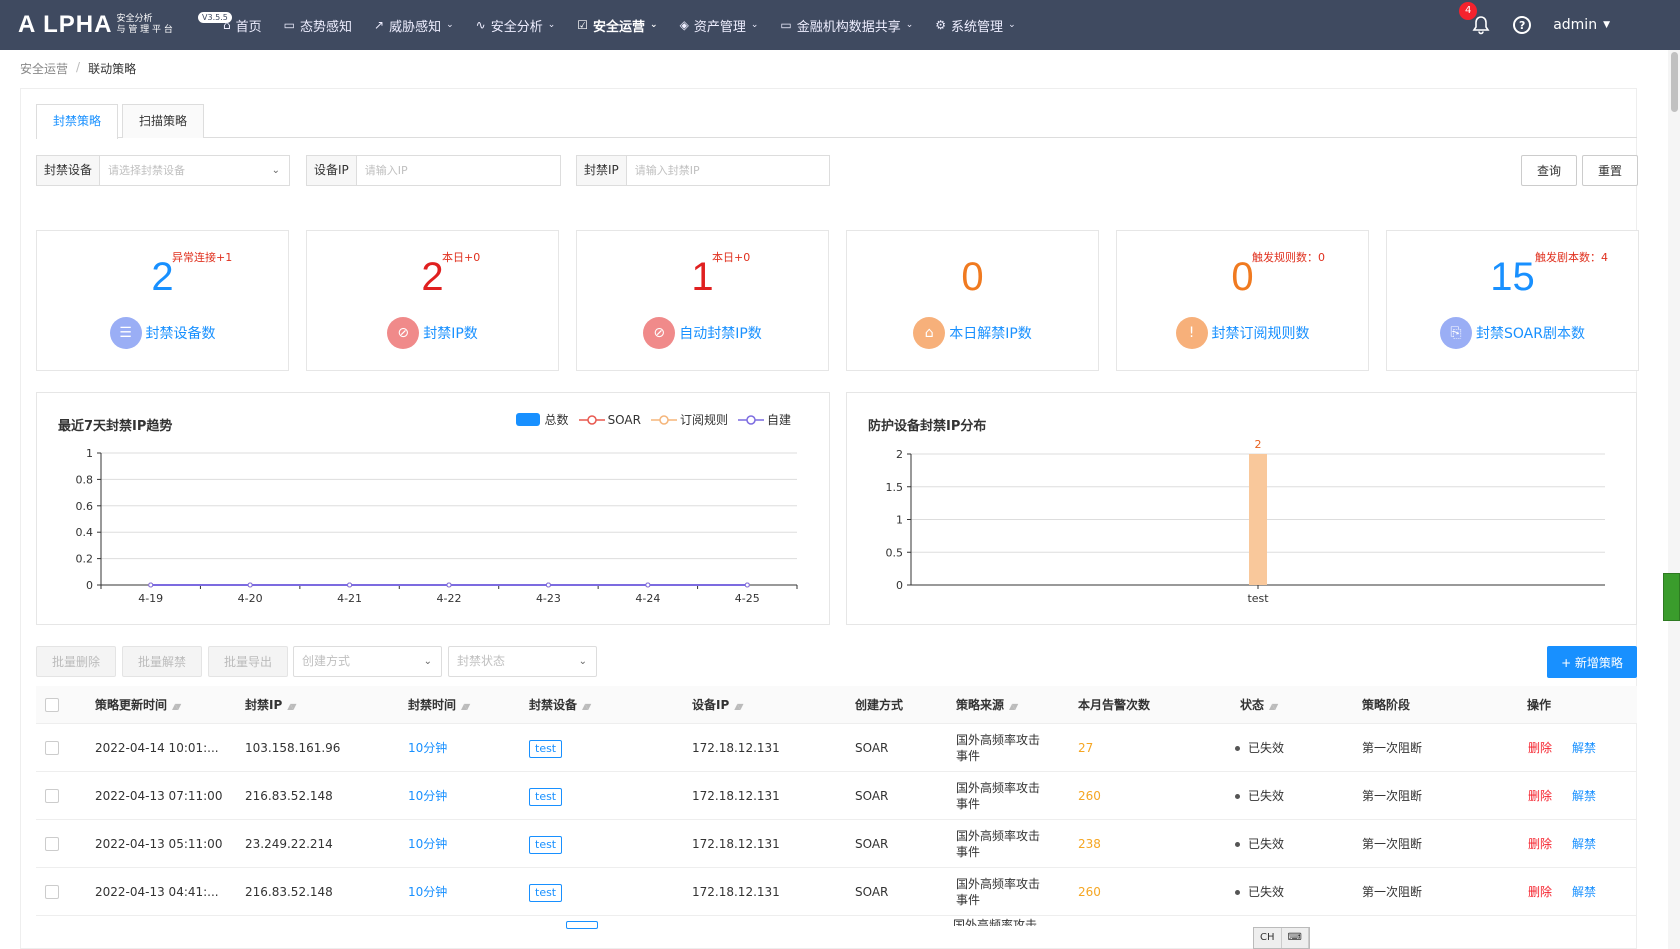 The width and height of the screenshot is (1680, 949). What do you see at coordinates (1512, 300) in the screenshot?
I see `stat-card: 15 触发剧本数：4 ⎘ 封禁SOAR剧本数` at bounding box center [1512, 300].